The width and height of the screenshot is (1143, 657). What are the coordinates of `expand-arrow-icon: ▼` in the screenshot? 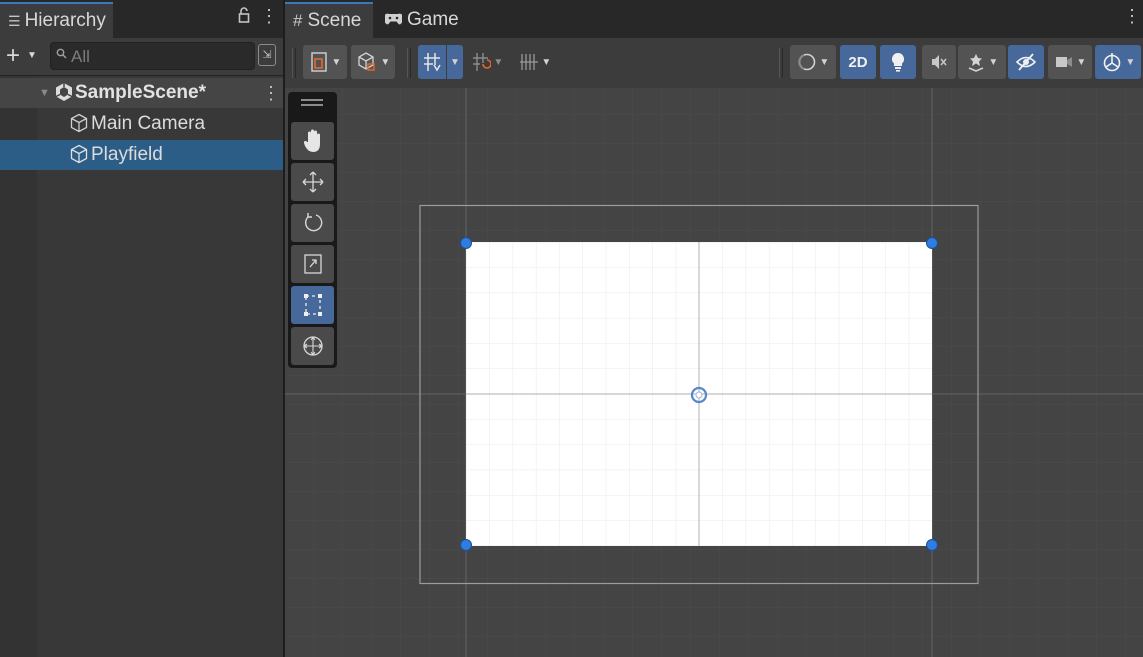 It's located at (44, 93).